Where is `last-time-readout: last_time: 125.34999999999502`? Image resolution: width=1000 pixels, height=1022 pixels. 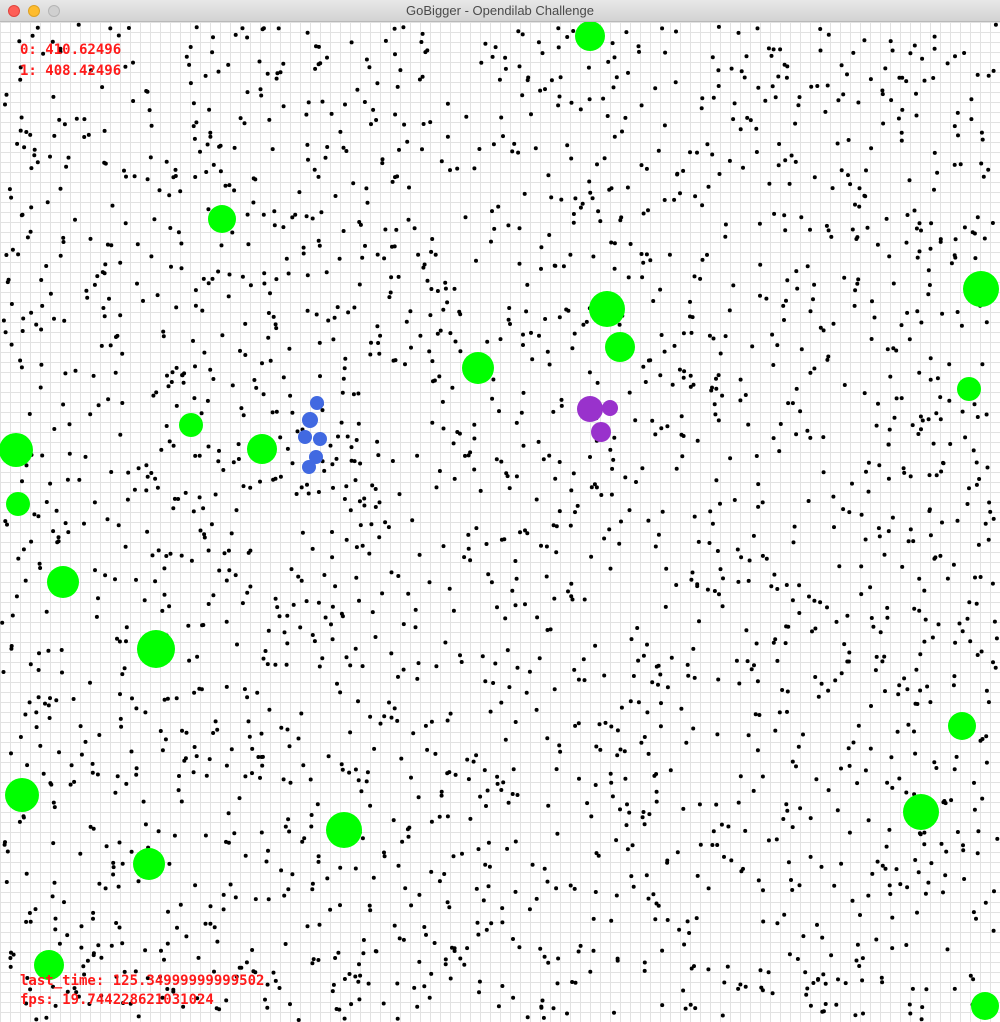 last-time-readout: last_time: 125.34999999999502 is located at coordinates (142, 981).